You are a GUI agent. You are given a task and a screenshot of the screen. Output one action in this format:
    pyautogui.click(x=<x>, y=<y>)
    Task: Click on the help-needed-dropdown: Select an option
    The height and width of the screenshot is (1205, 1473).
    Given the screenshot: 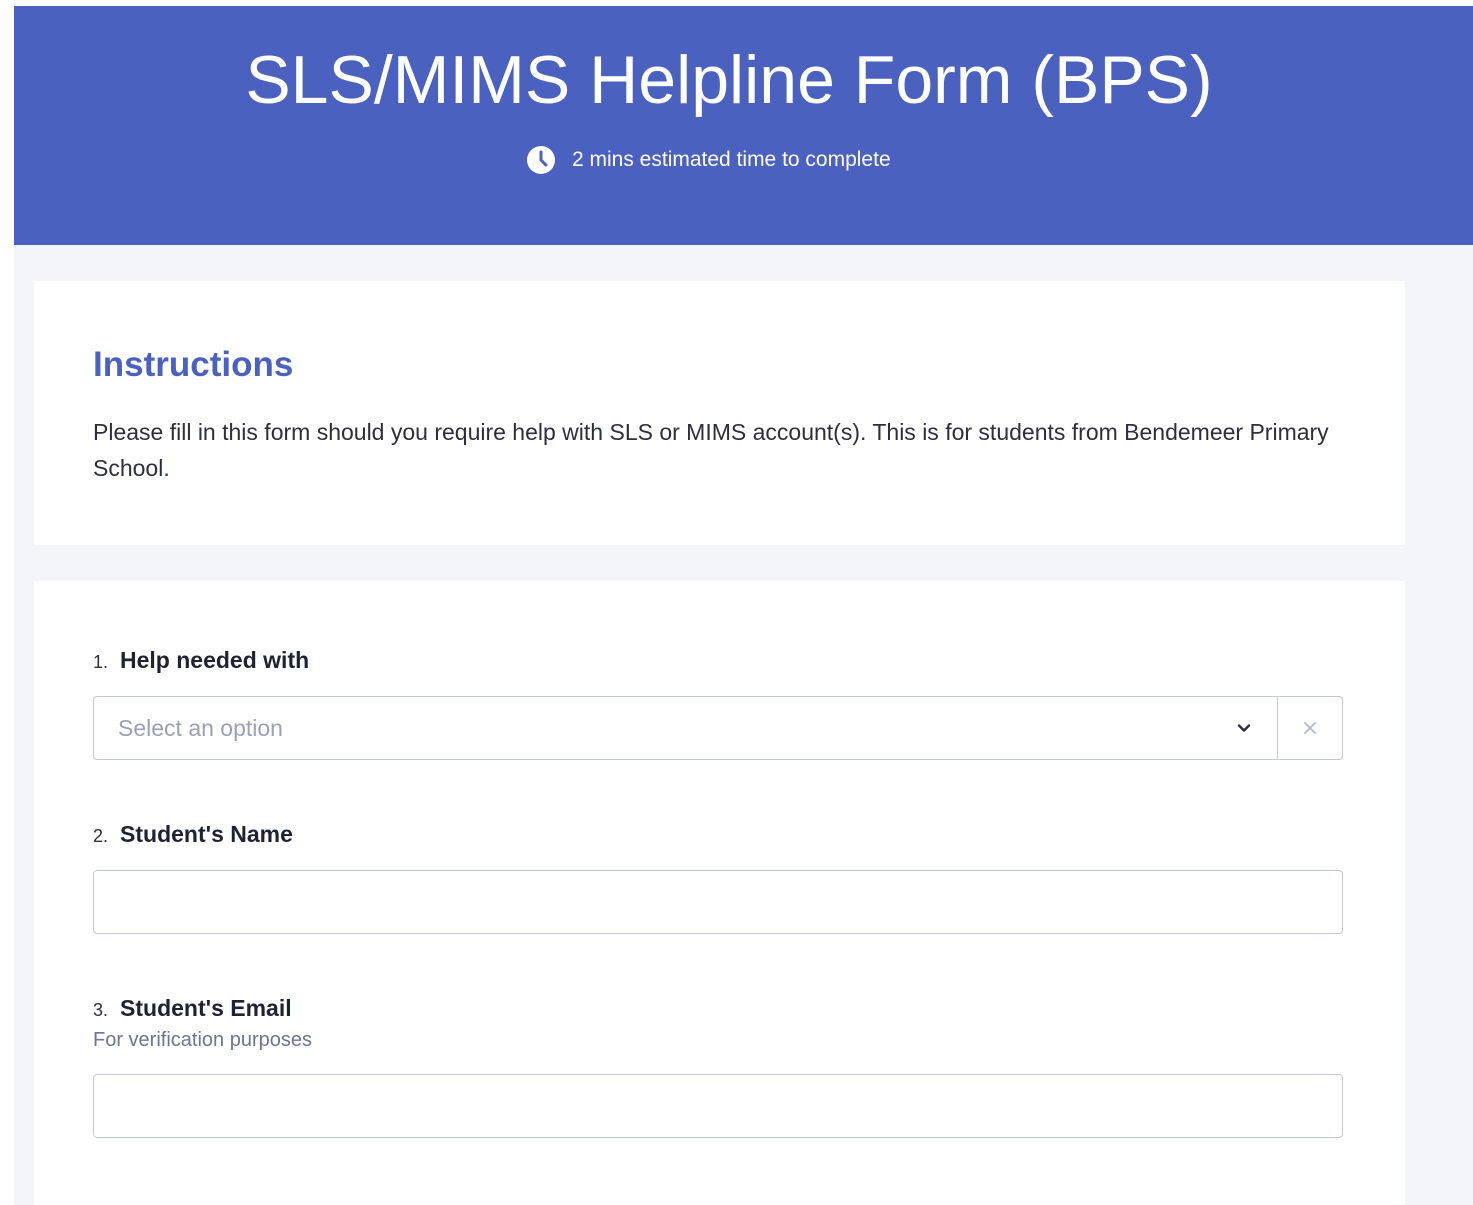 What is the action you would take?
    pyautogui.click(x=718, y=728)
    